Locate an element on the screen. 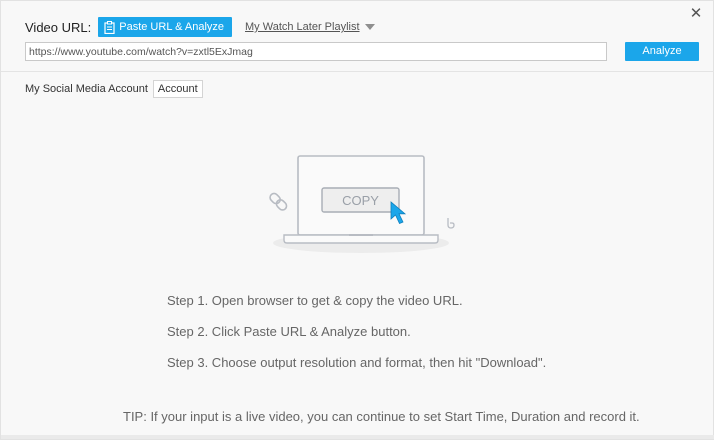 Image resolution: width=714 pixels, height=440 pixels. social-media-row: My Social Media Account Account is located at coordinates (114, 89).